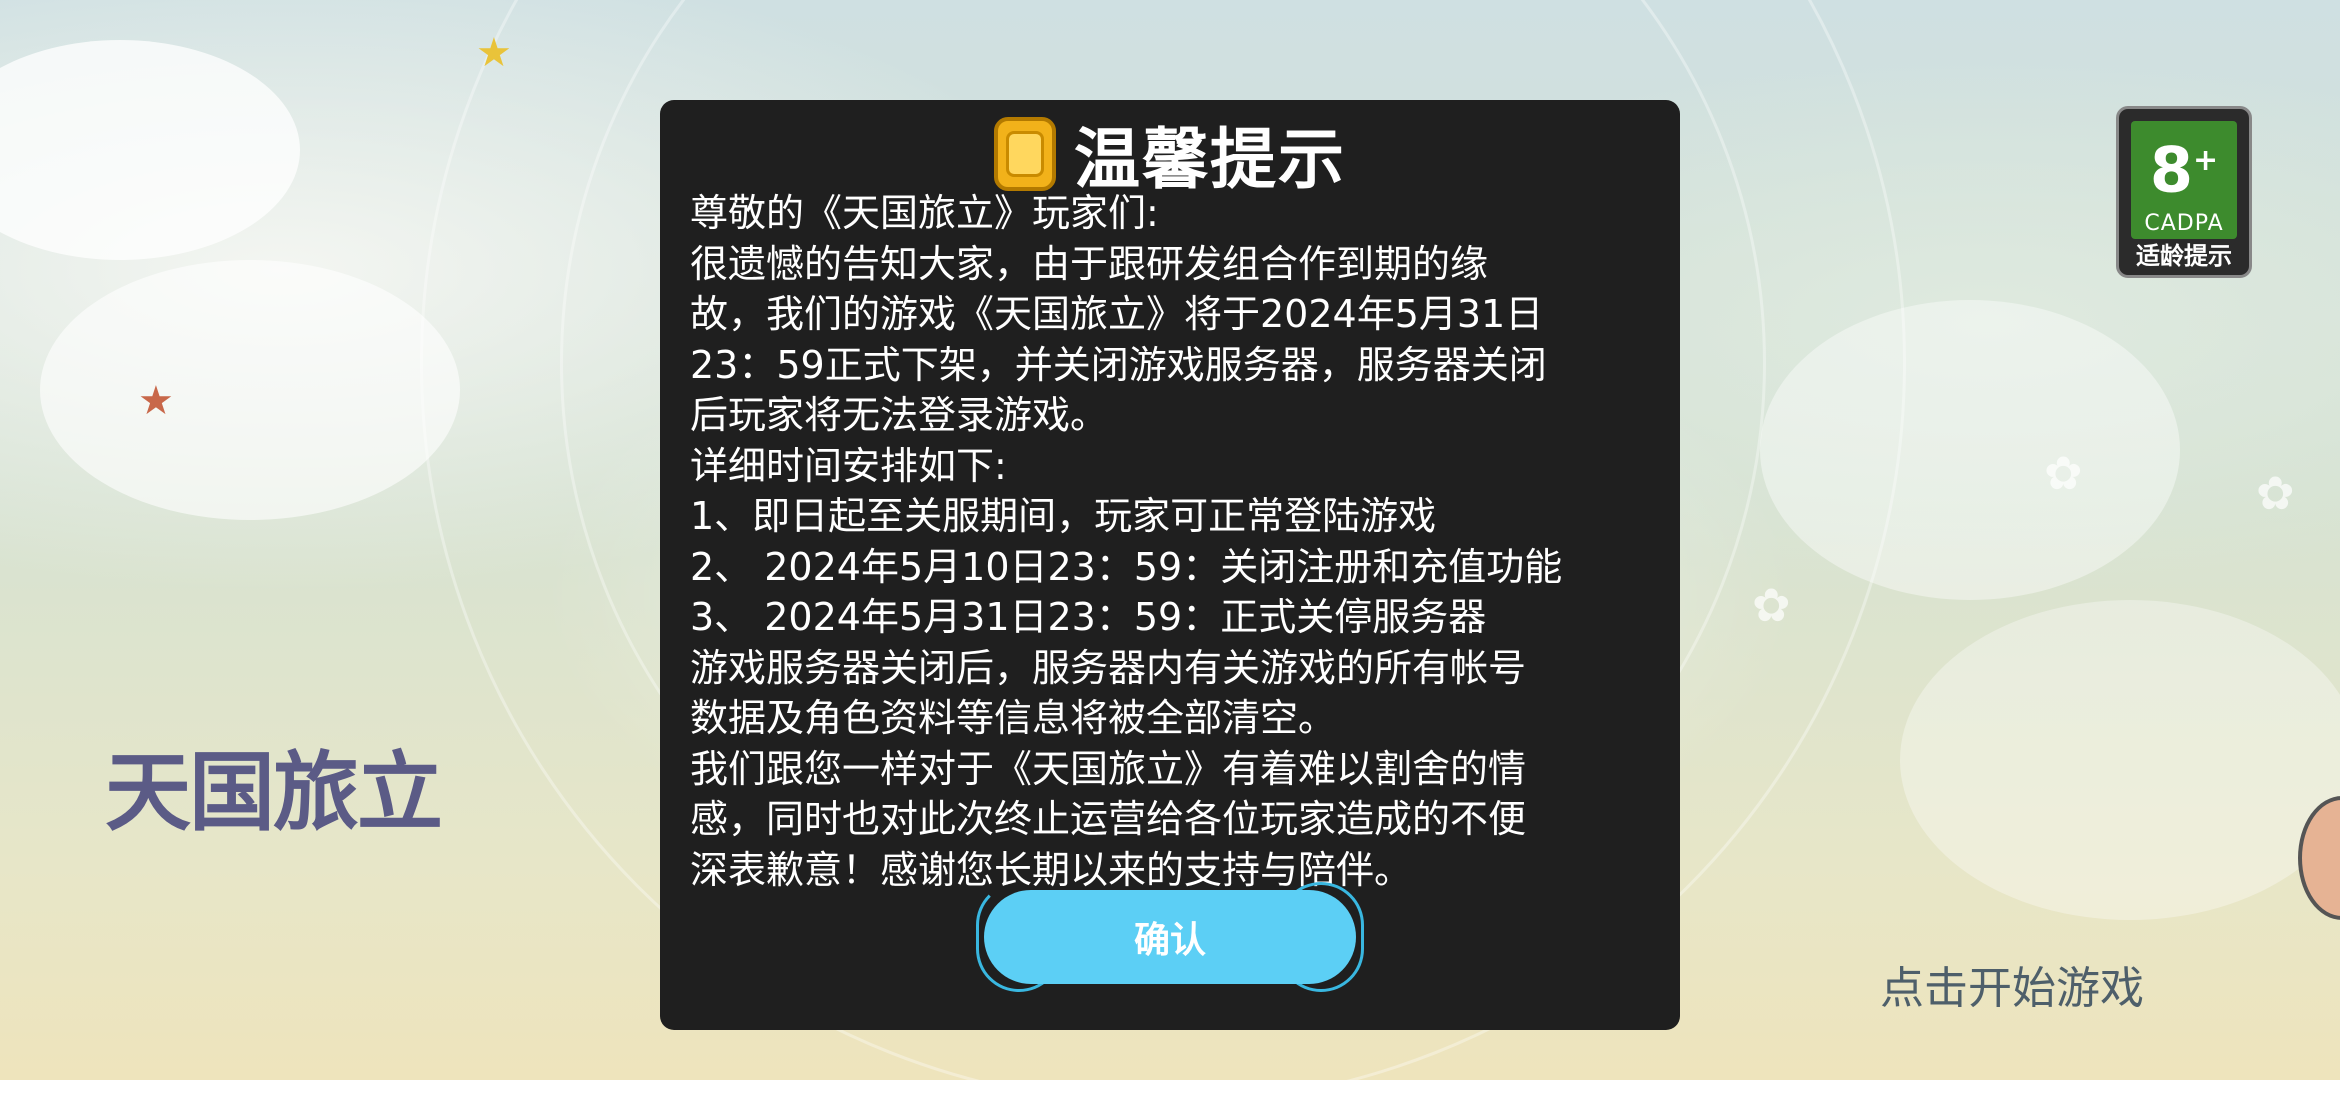 The width and height of the screenshot is (2340, 1106). I want to click on dialog-paragraph: 游戏服务器关闭后，服务器内有关游戏的所有帐号, so click(1108, 667).